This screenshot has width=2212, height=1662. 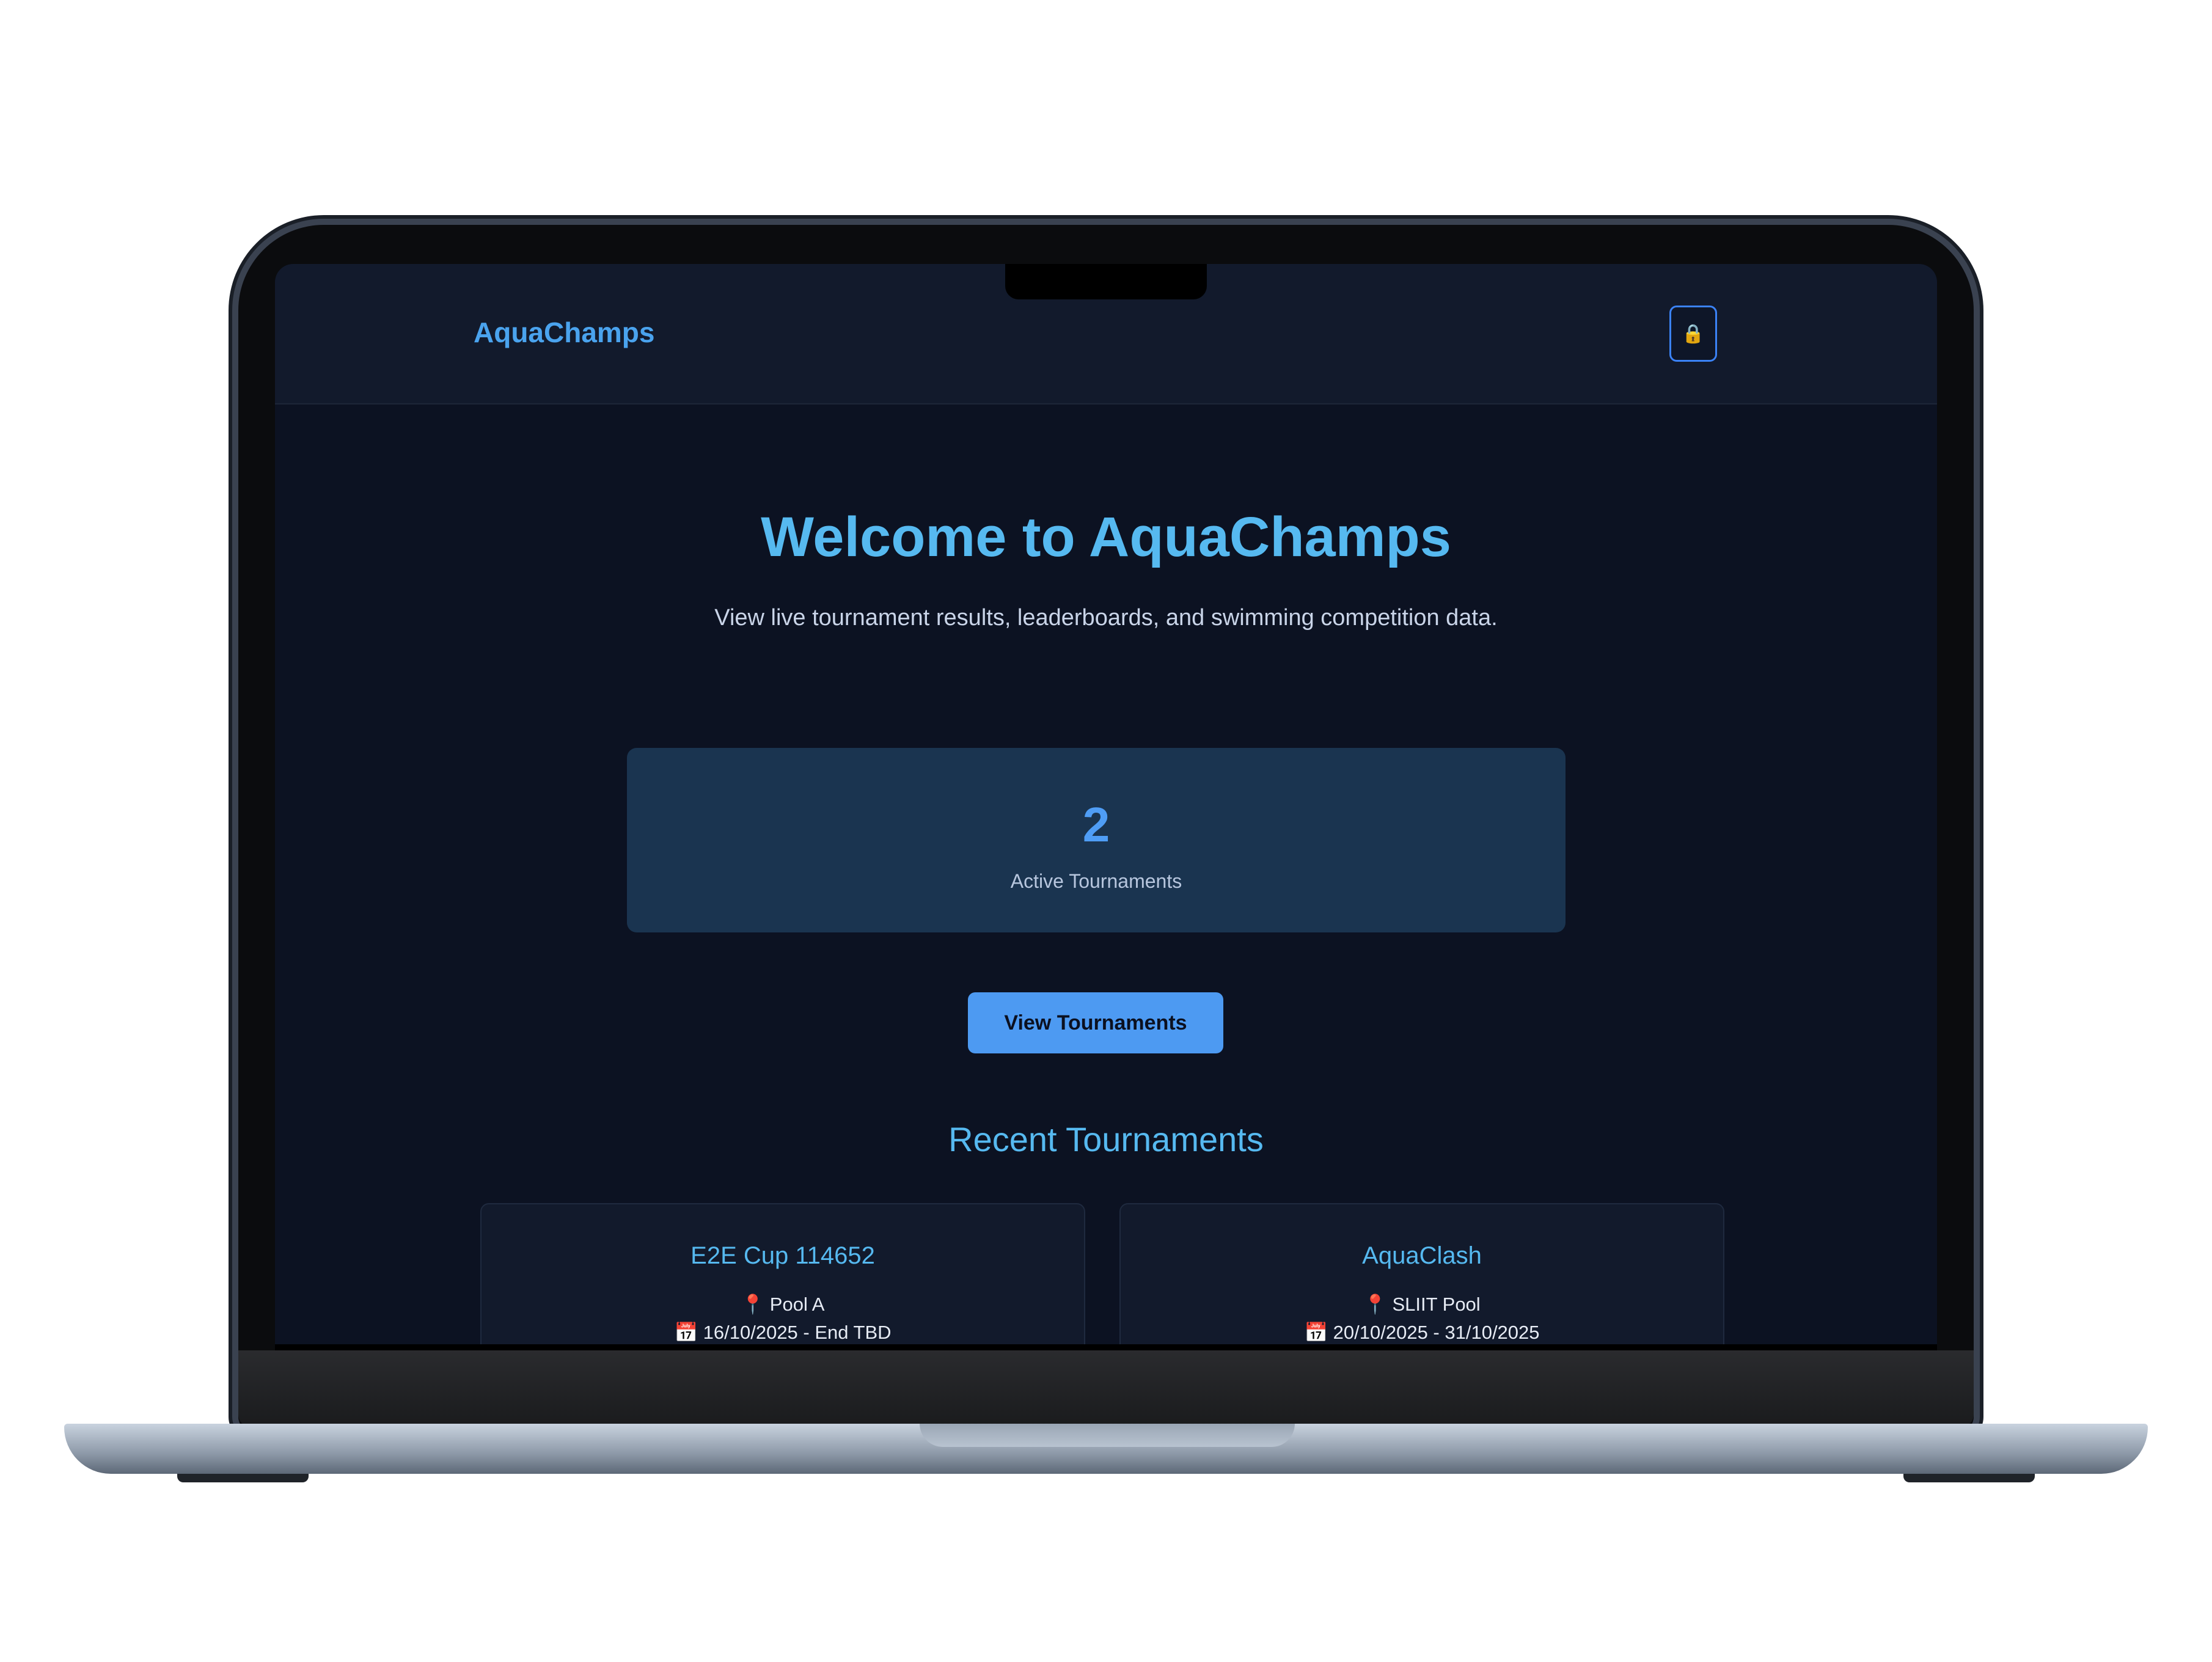 What do you see at coordinates (783, 1304) in the screenshot?
I see `tournament-location: 📍 Pool A` at bounding box center [783, 1304].